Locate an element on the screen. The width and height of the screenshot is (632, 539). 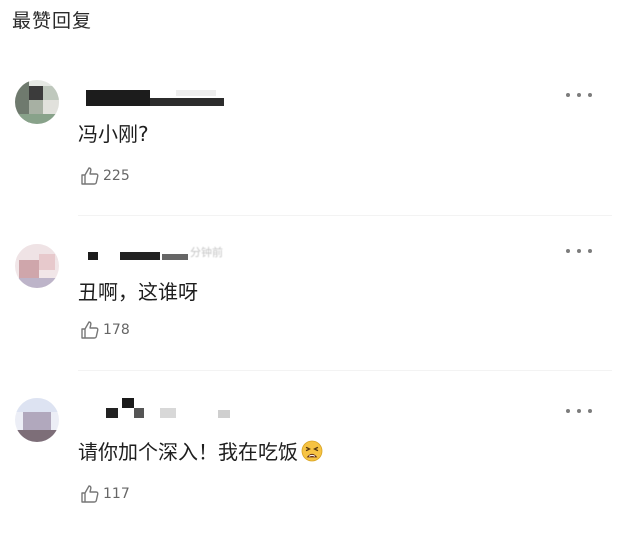
like-count: 225 is located at coordinates (116, 176).